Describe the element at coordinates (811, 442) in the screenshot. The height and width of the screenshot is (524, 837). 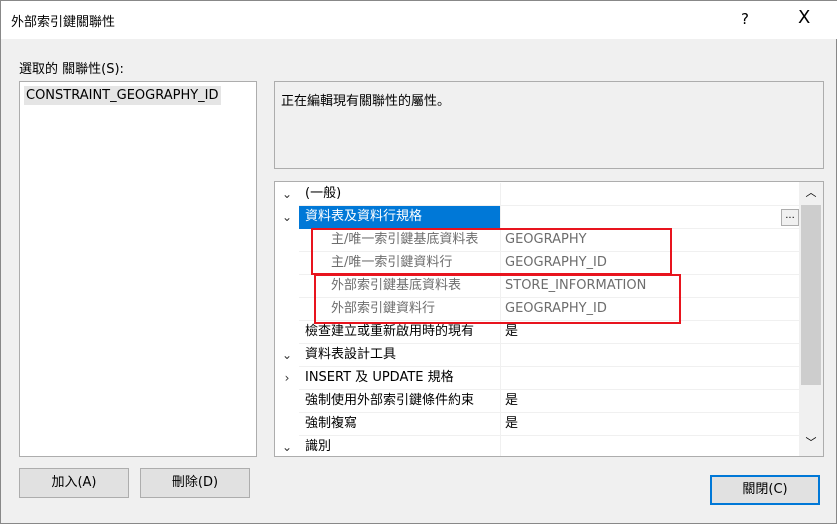
I see `scroll-down-icon: ﹀` at that location.